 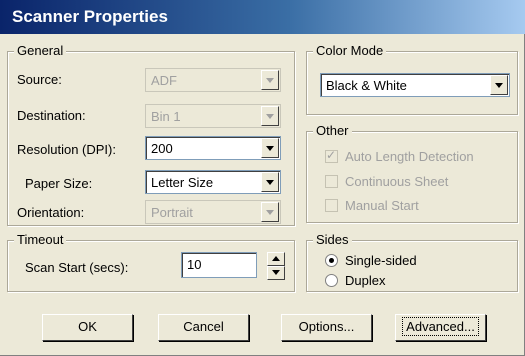 I want to click on timeout-legend: Timeout, so click(x=40, y=240).